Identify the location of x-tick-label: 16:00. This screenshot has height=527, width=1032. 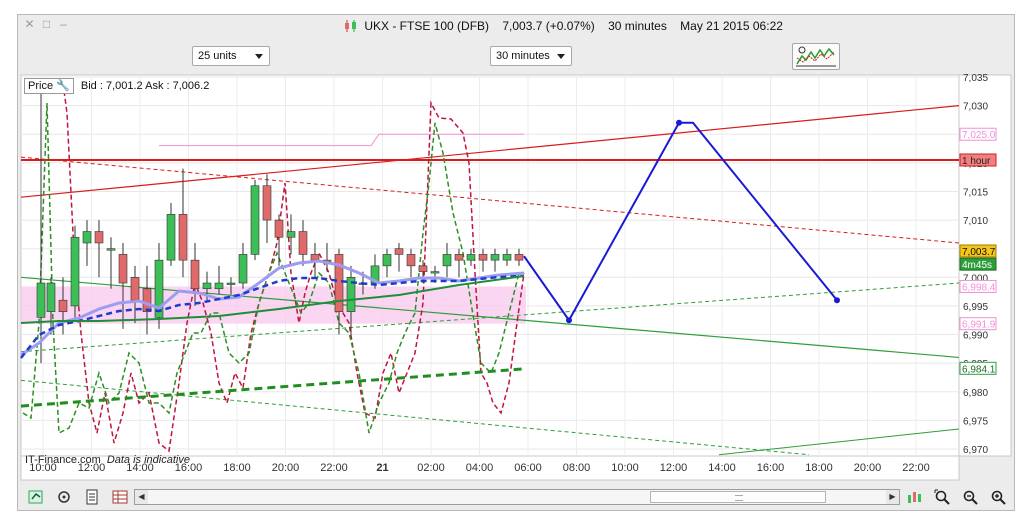
(771, 468).